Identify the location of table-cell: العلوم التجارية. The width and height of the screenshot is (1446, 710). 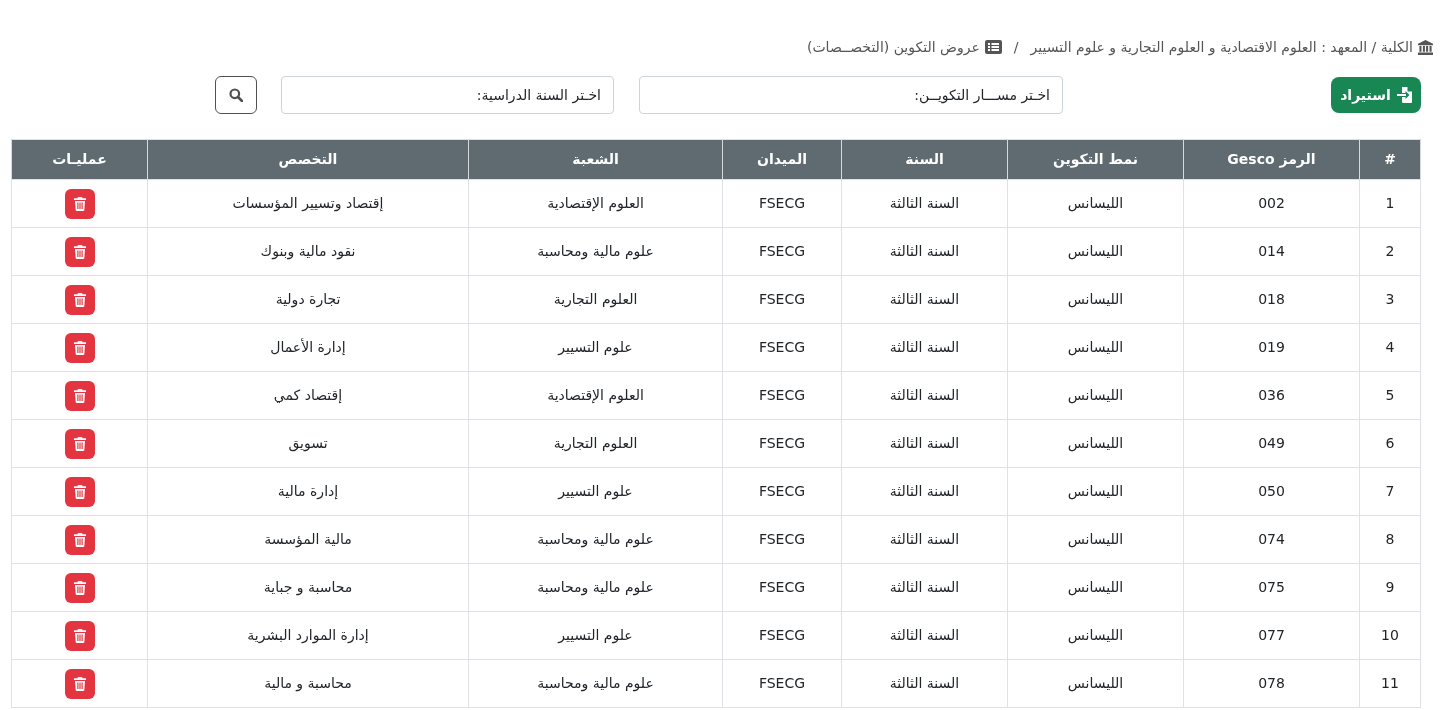
(595, 299).